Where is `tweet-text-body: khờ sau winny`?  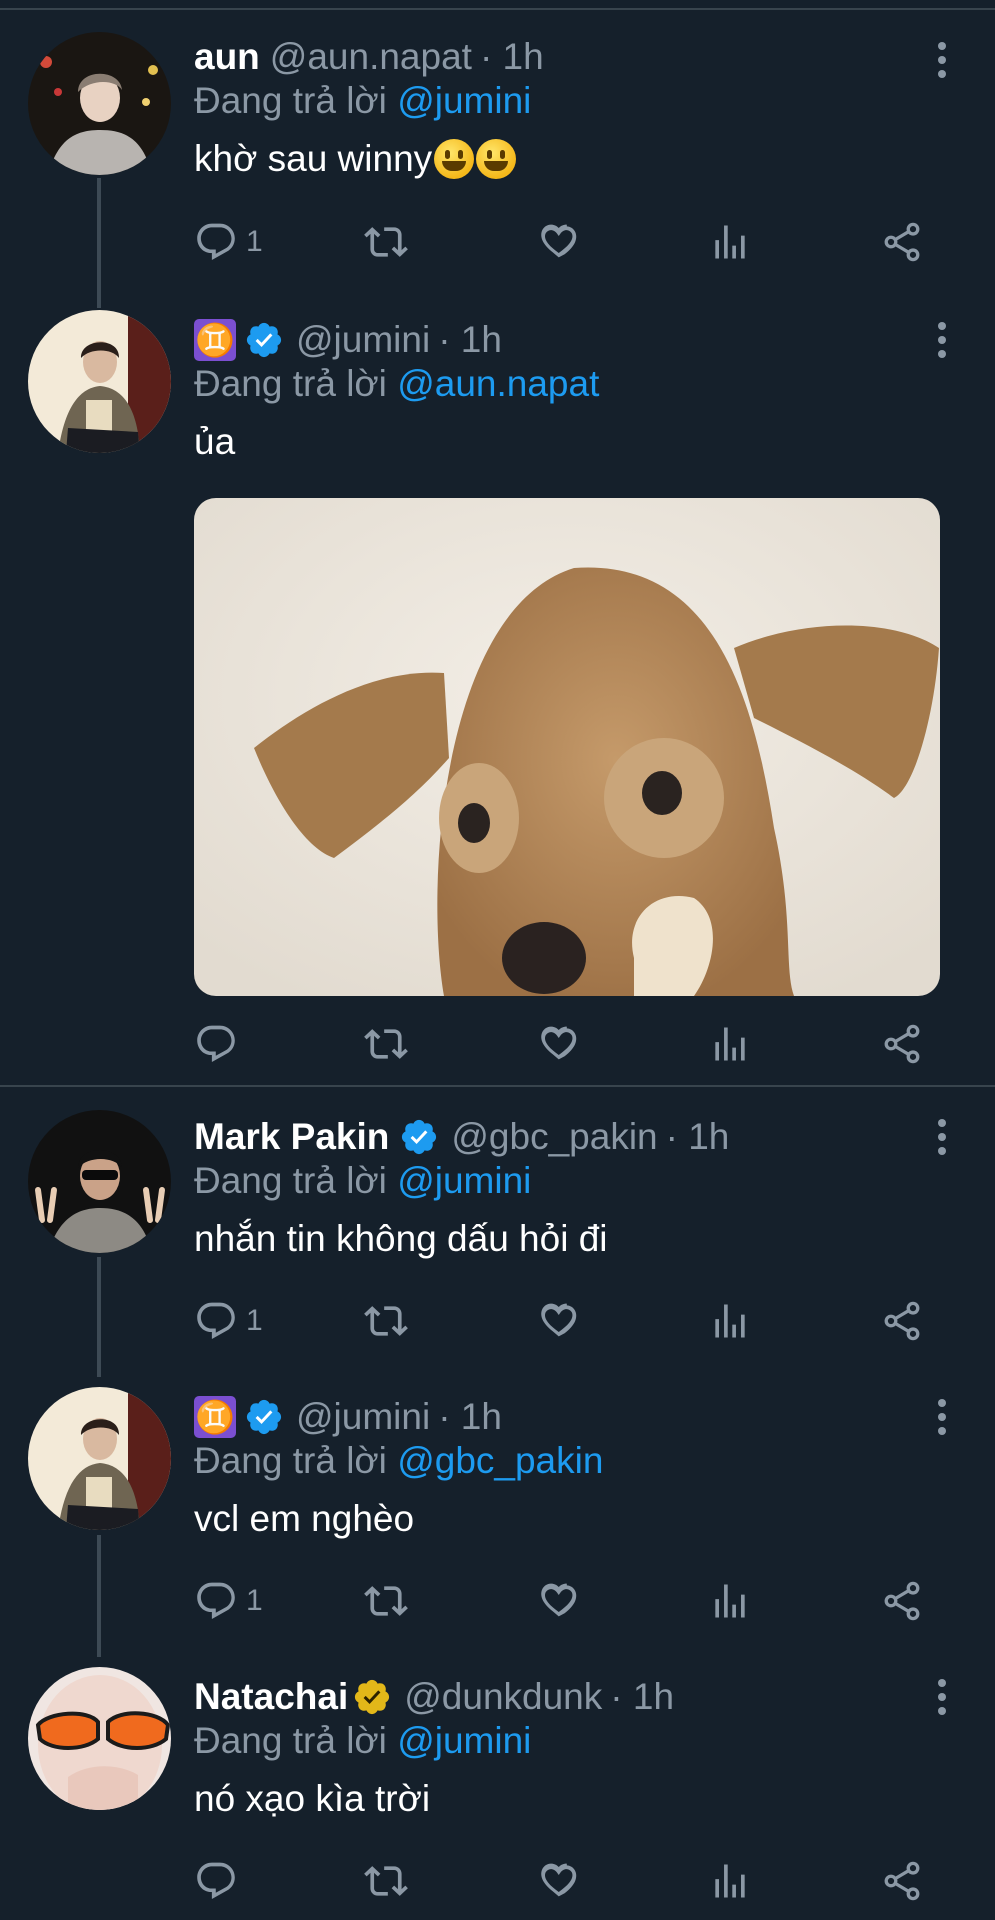 tweet-text-body: khờ sau winny is located at coordinates (313, 158).